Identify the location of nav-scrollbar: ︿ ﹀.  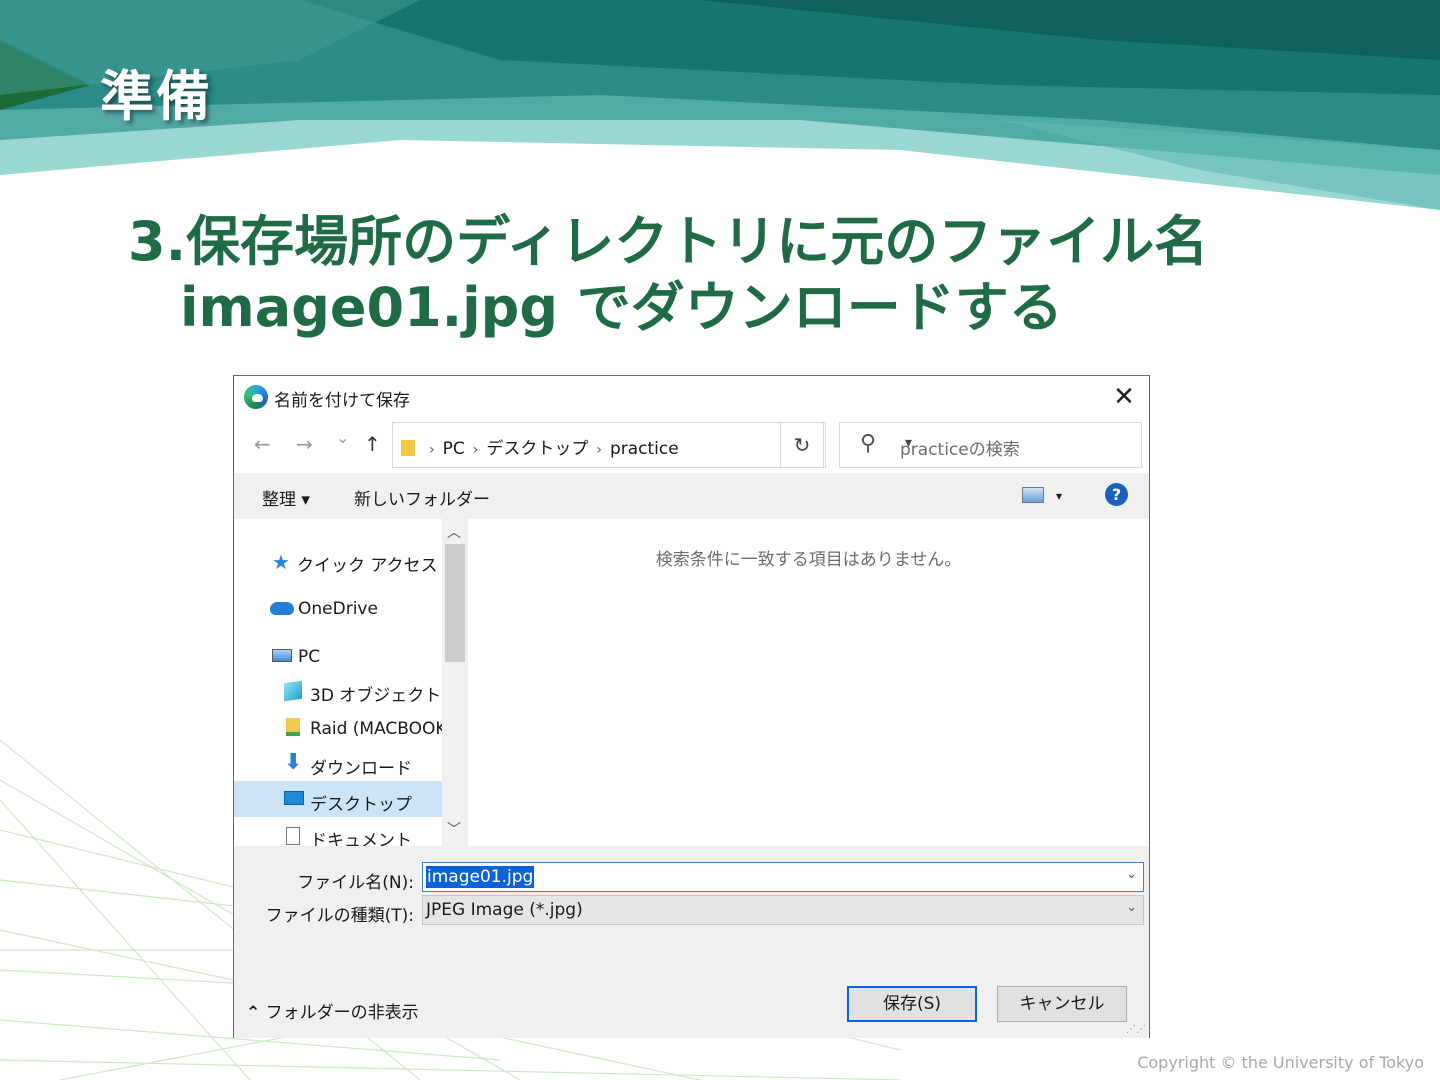
(455, 682).